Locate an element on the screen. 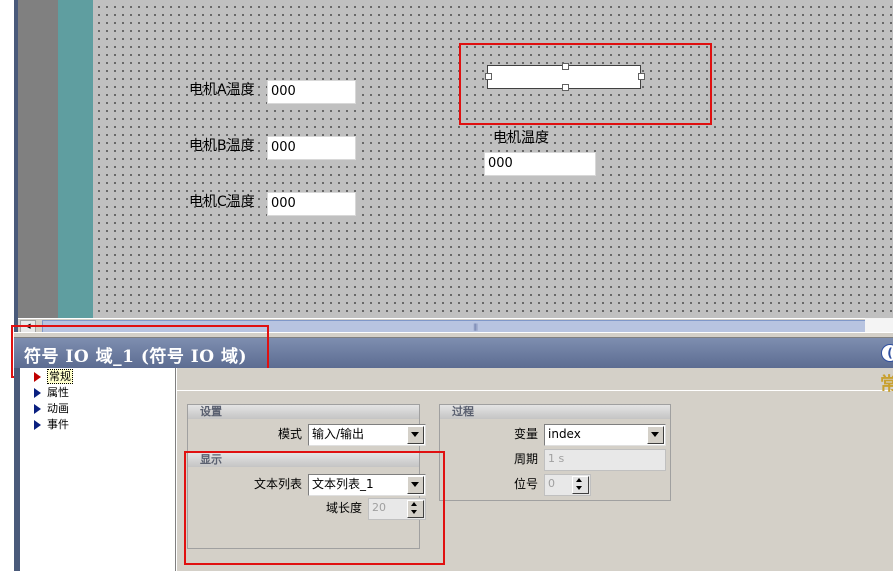 This screenshot has height=571, width=893. motor-a-io-field: 000 is located at coordinates (311, 92).